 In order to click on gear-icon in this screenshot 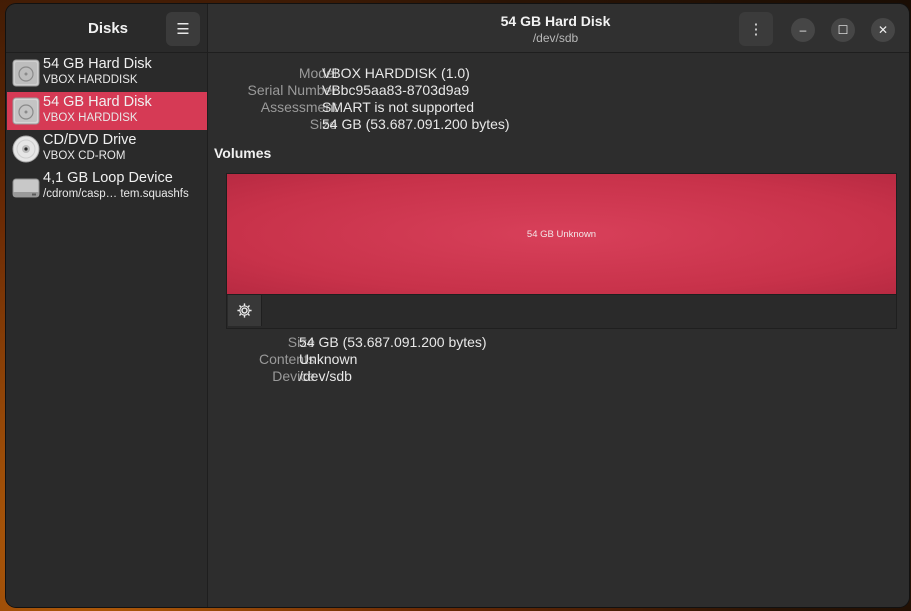, I will do `click(244, 310)`.